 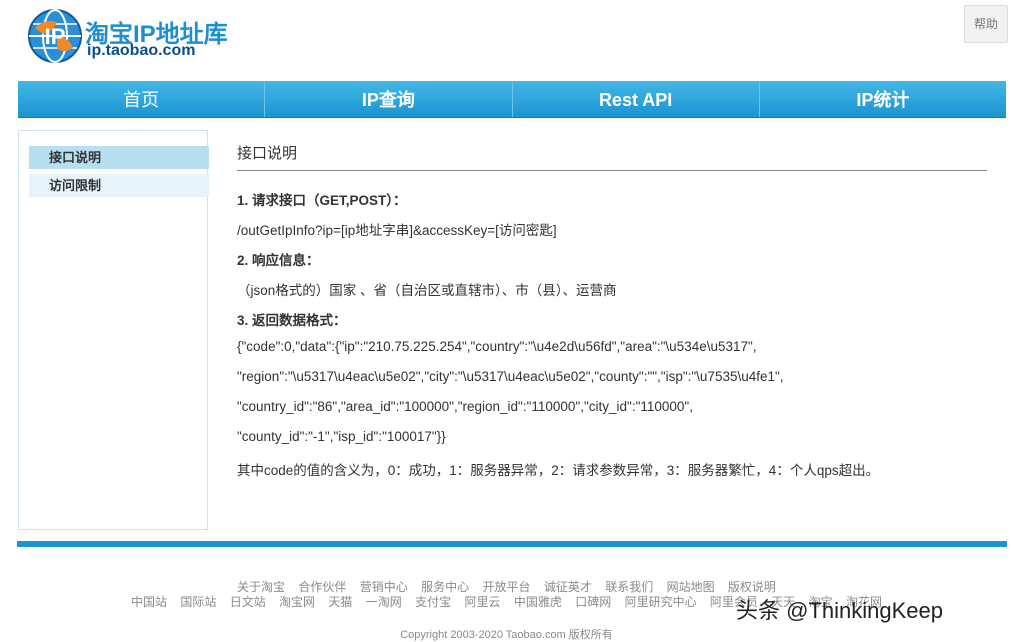 What do you see at coordinates (445, 587) in the screenshot?
I see `footer-link: 服务中心` at bounding box center [445, 587].